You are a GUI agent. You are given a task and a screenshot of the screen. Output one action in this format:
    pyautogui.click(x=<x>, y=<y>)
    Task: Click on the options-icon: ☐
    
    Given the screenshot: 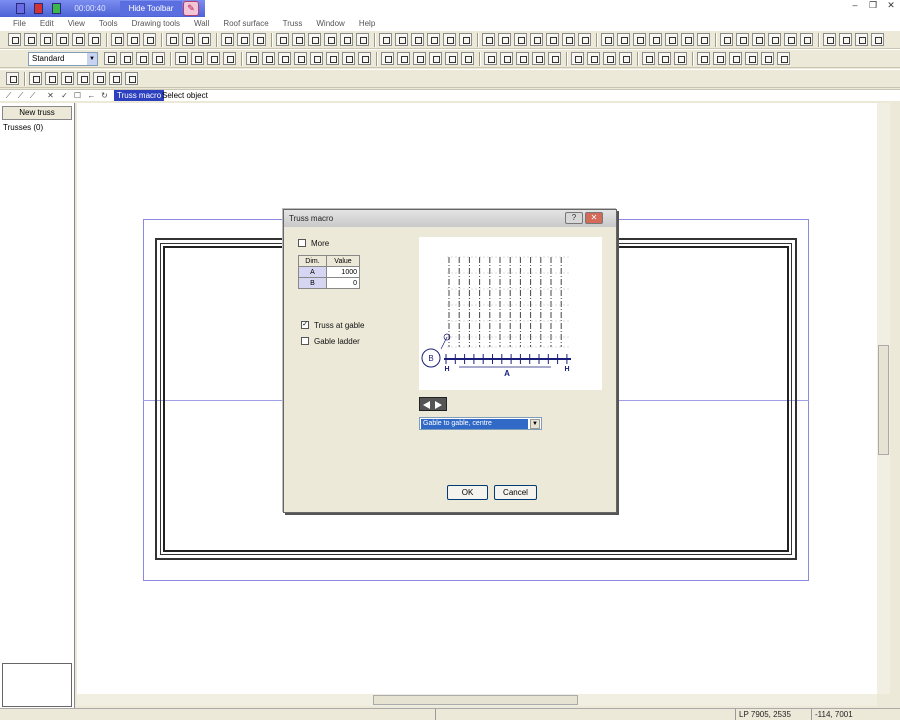 What is the action you would take?
    pyautogui.click(x=77, y=95)
    